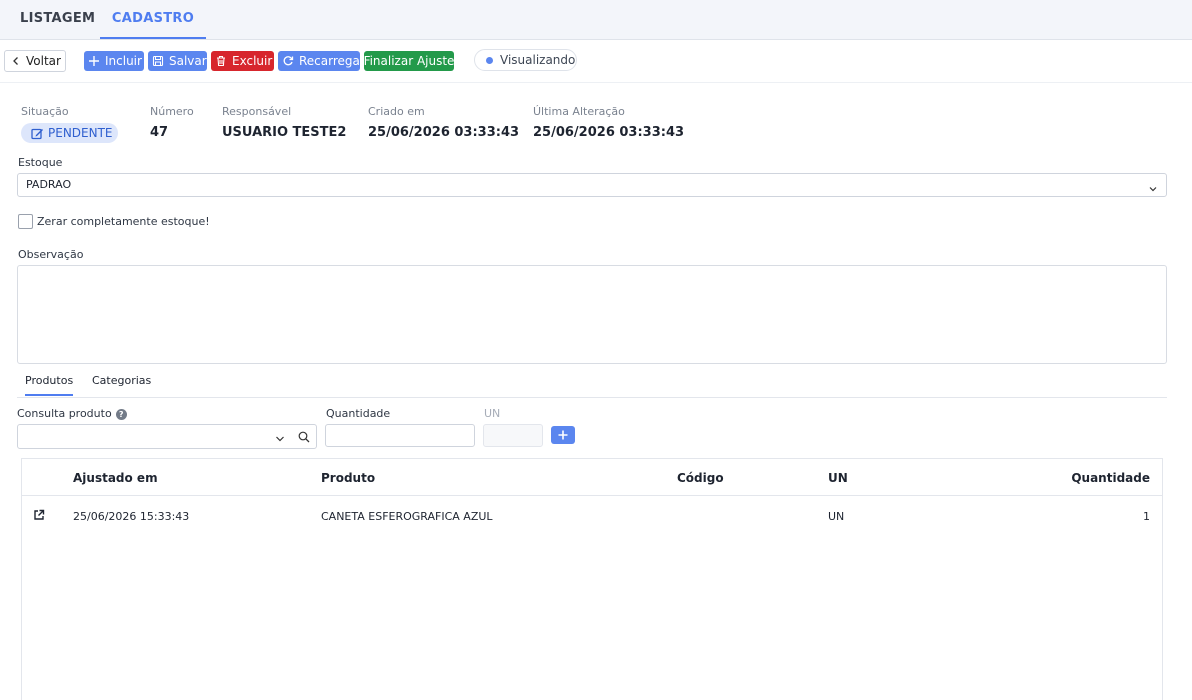 The height and width of the screenshot is (700, 1192). I want to click on mode-status-label: Visualizando, so click(538, 60).